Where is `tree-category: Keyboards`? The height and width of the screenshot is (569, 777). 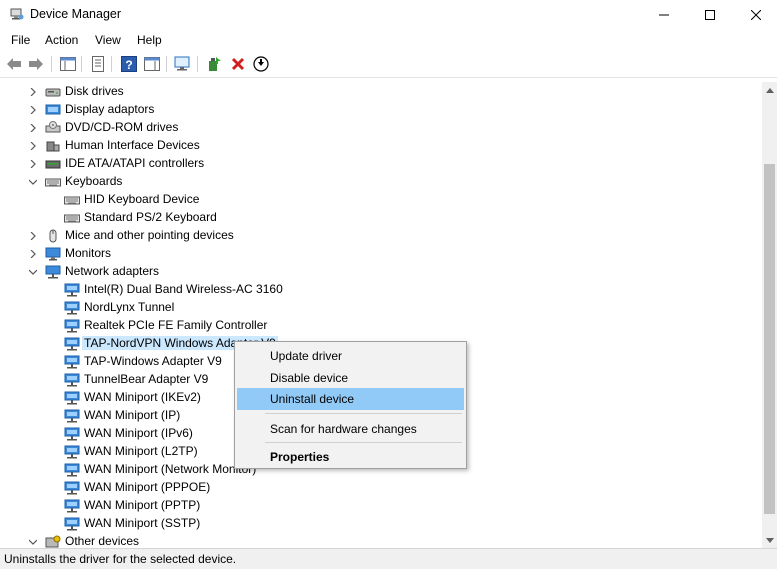 tree-category: Keyboards is located at coordinates (380, 182).